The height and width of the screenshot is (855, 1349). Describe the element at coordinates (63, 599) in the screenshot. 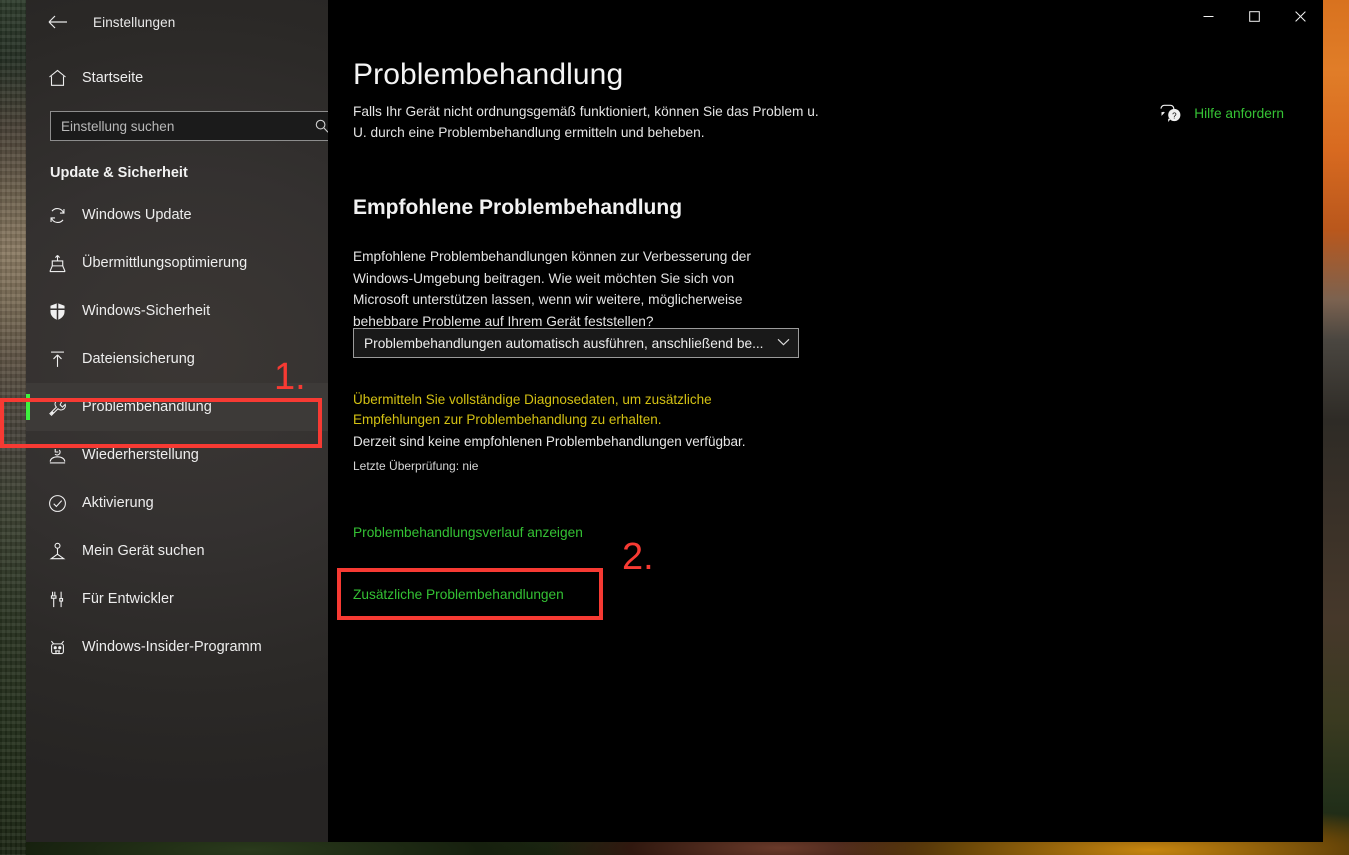

I see `tools-icon` at that location.